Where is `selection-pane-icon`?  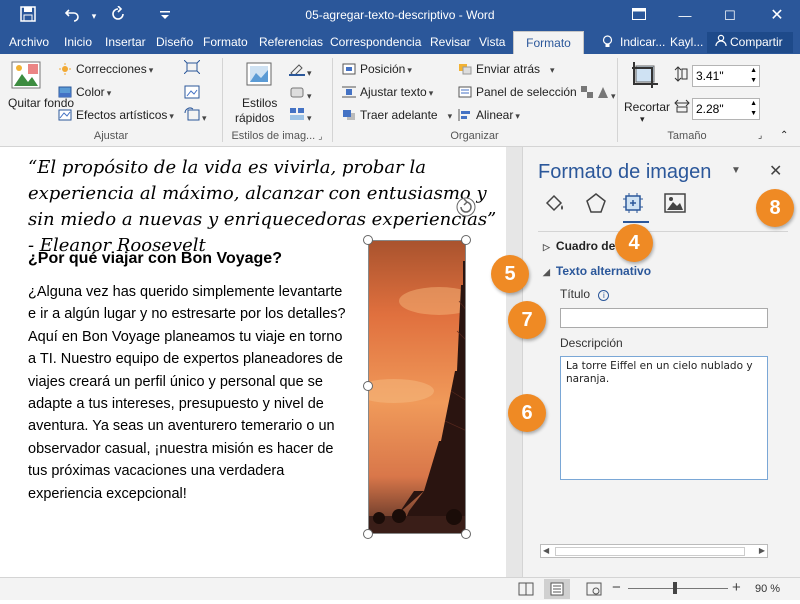 selection-pane-icon is located at coordinates (465, 92).